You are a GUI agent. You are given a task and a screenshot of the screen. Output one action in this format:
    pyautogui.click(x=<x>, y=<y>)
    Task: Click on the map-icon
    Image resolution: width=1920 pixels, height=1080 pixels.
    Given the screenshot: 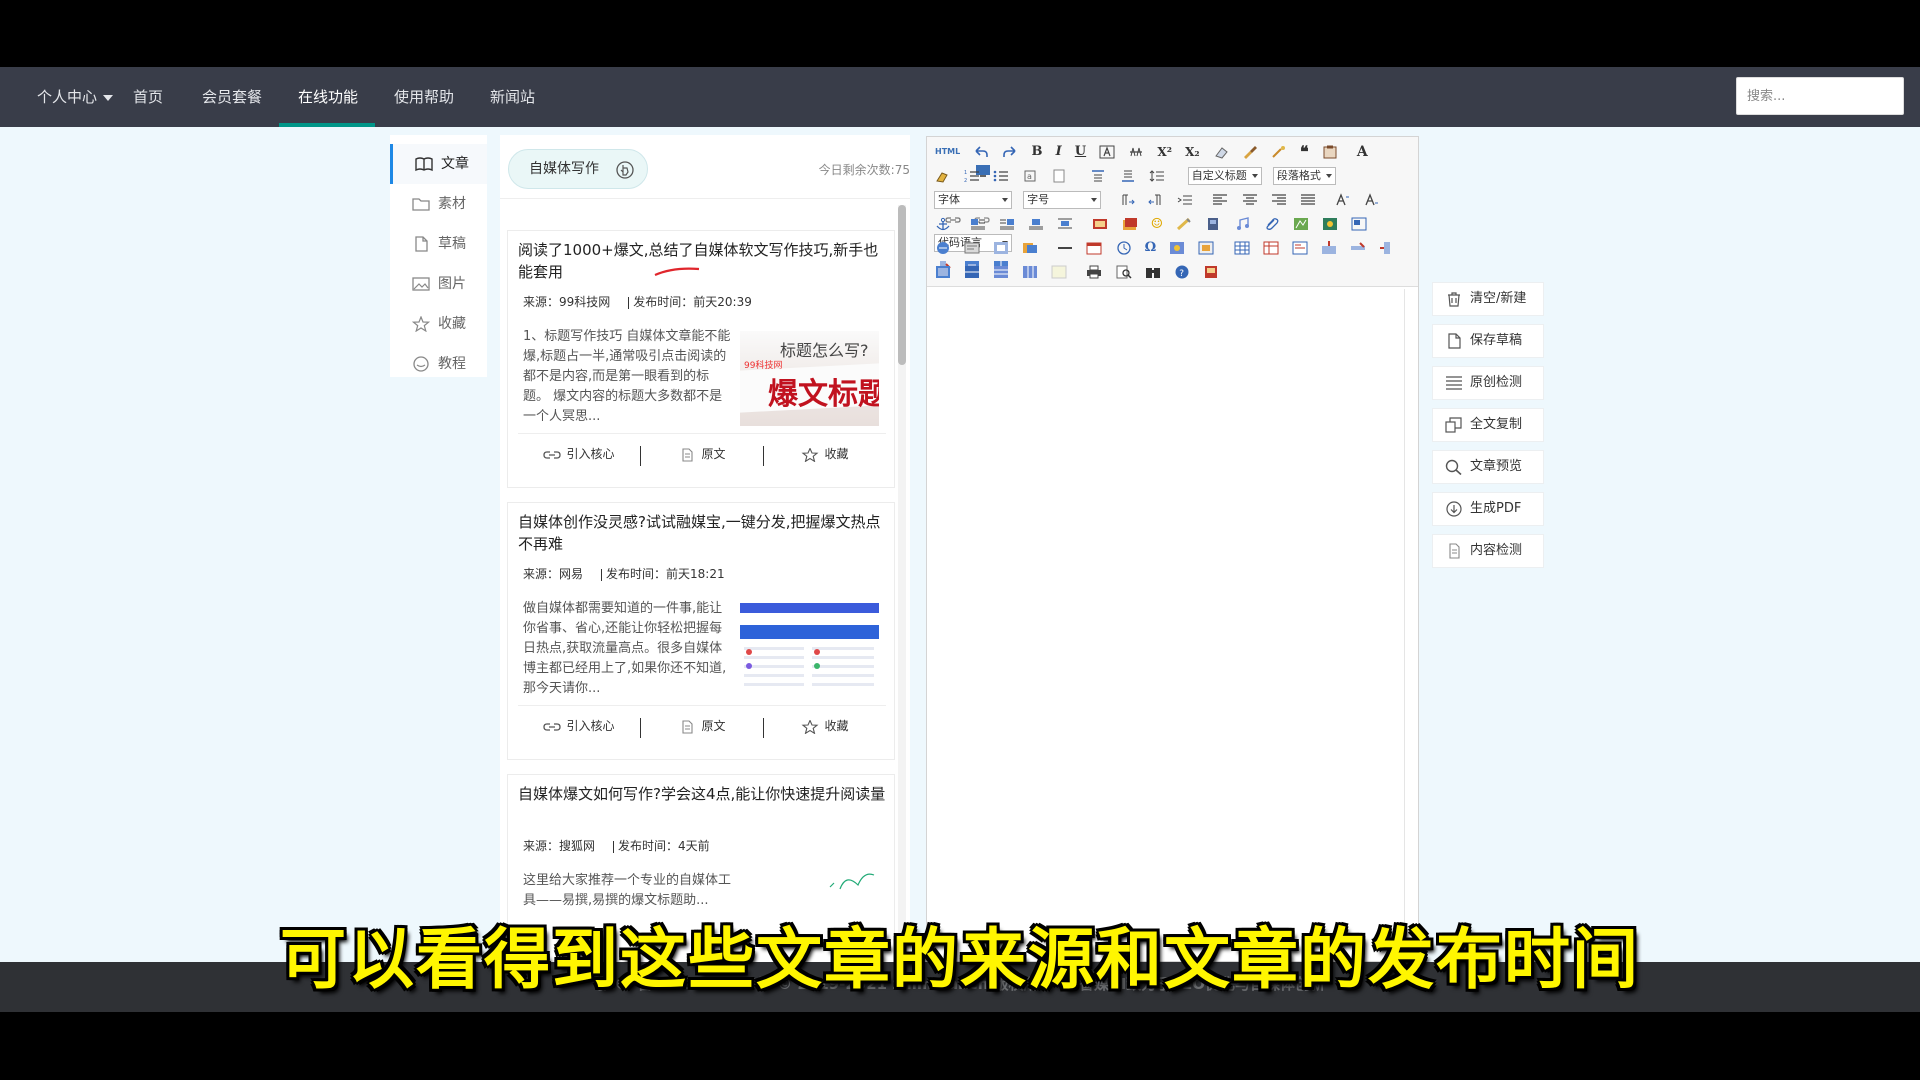 What is the action you would take?
    pyautogui.click(x=1301, y=224)
    